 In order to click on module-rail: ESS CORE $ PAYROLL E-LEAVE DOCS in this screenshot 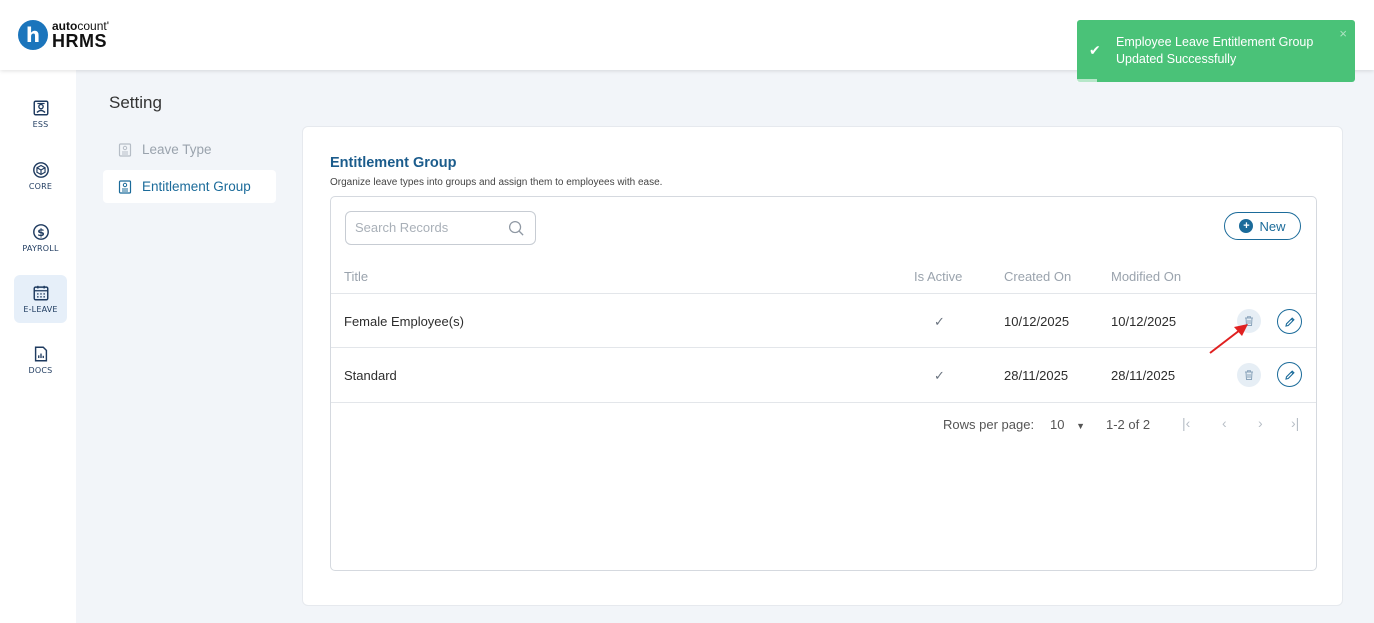, I will do `click(38, 346)`.